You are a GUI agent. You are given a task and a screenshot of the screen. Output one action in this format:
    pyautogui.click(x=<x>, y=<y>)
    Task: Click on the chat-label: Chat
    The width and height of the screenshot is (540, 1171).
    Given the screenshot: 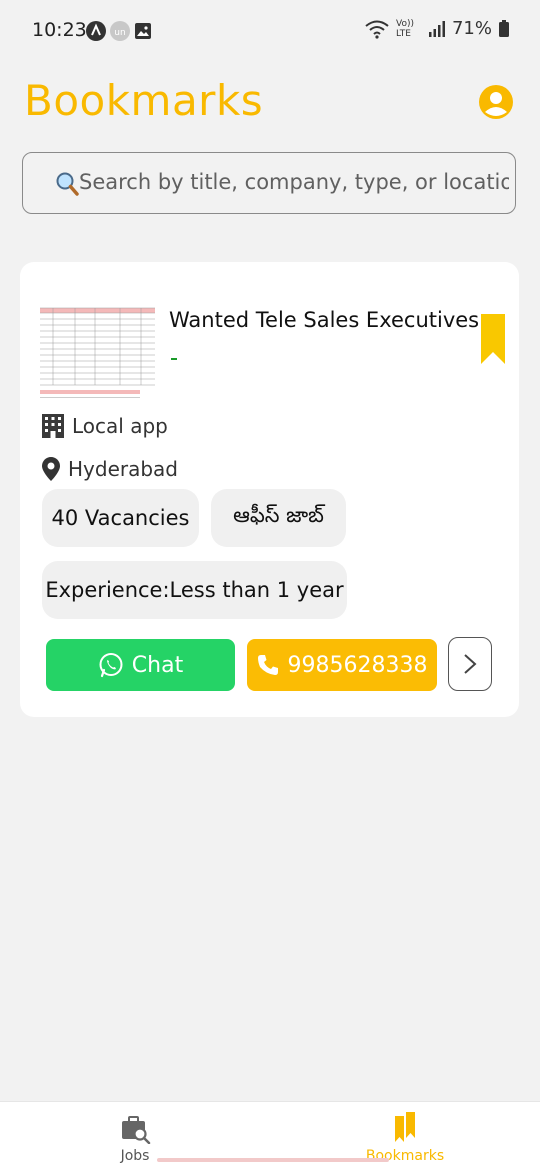 What is the action you would take?
    pyautogui.click(x=157, y=665)
    